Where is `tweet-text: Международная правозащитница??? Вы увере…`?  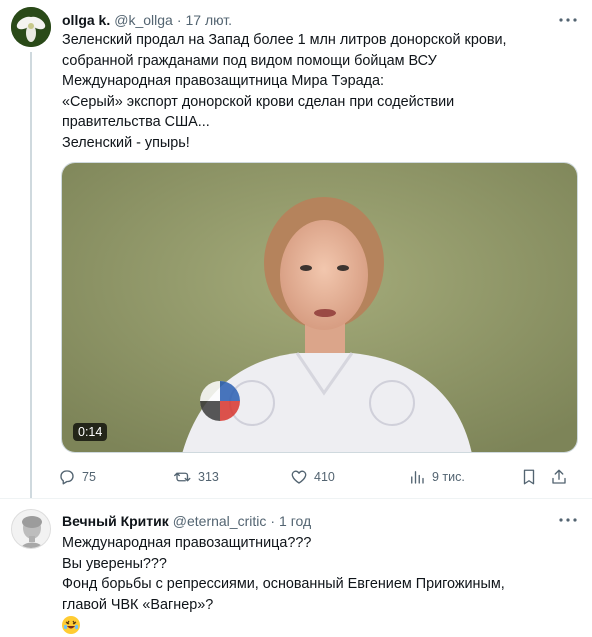 tweet-text: Международная правозащитница??? Вы увере… is located at coordinates (283, 584).